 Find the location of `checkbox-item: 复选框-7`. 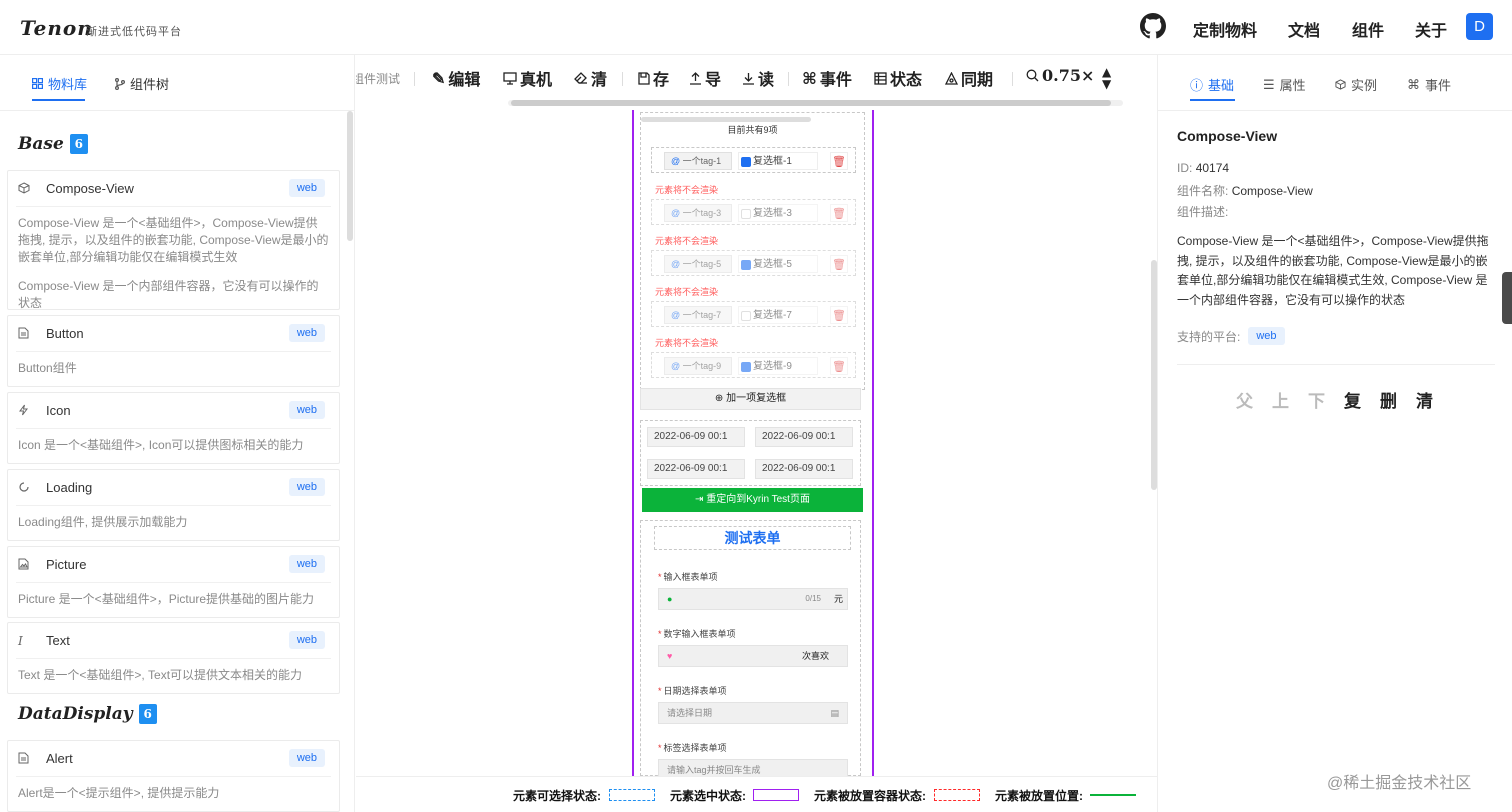

checkbox-item: 复选框-7 is located at coordinates (778, 315).